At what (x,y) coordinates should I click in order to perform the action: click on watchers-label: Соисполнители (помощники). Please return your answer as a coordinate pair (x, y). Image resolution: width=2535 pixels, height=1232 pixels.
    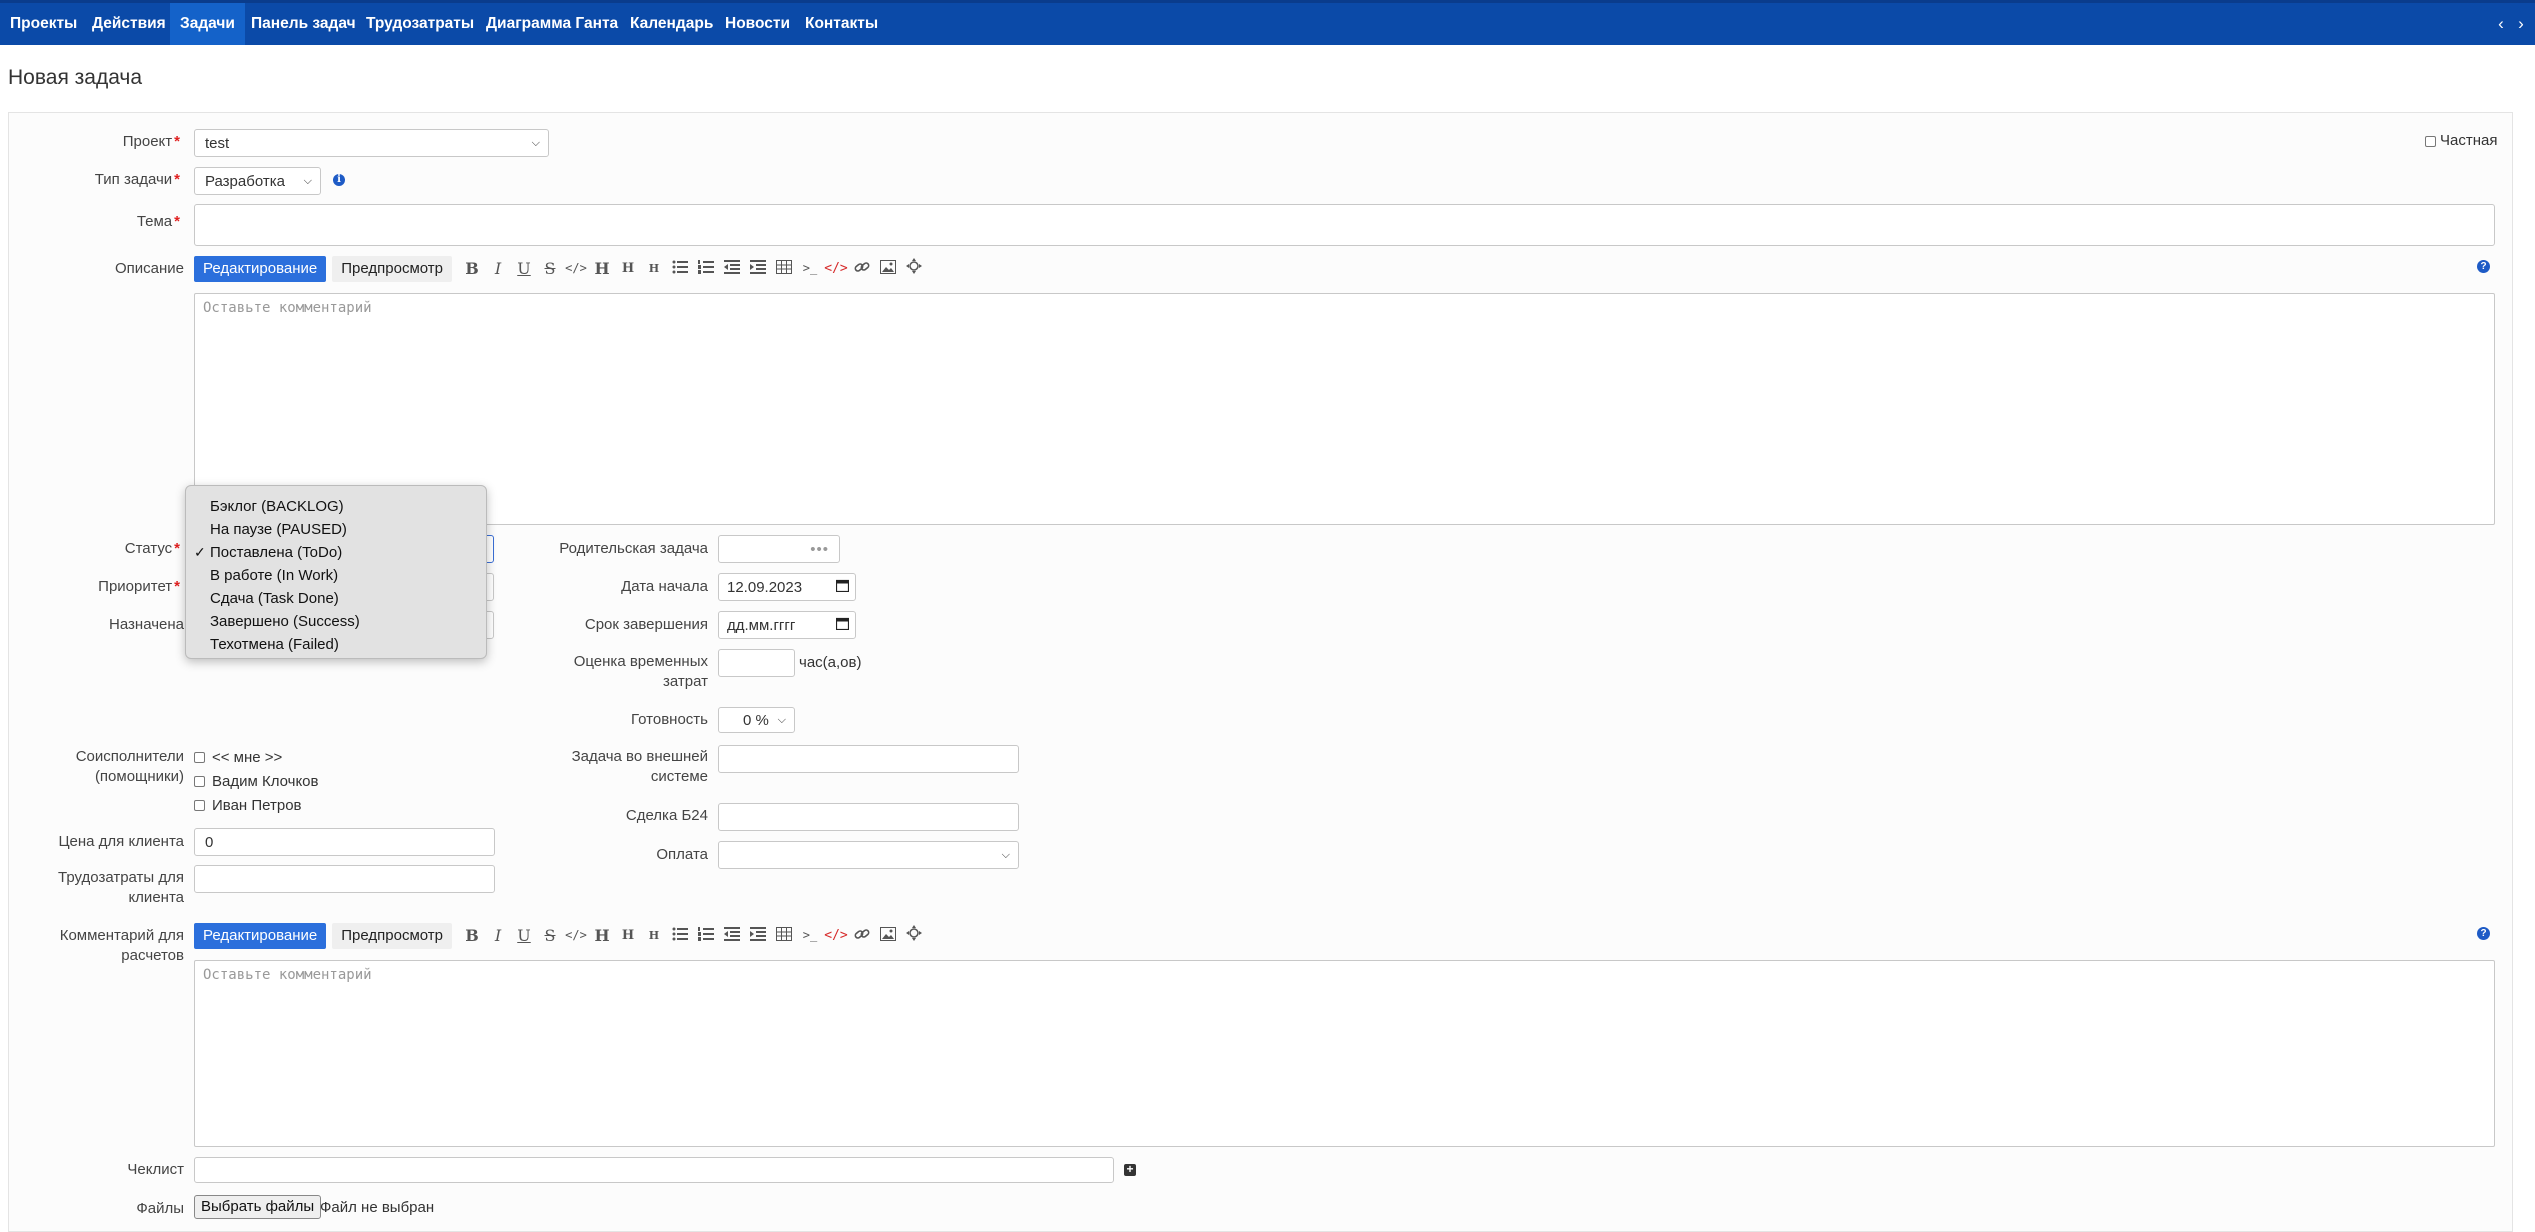
    Looking at the image, I should click on (129, 766).